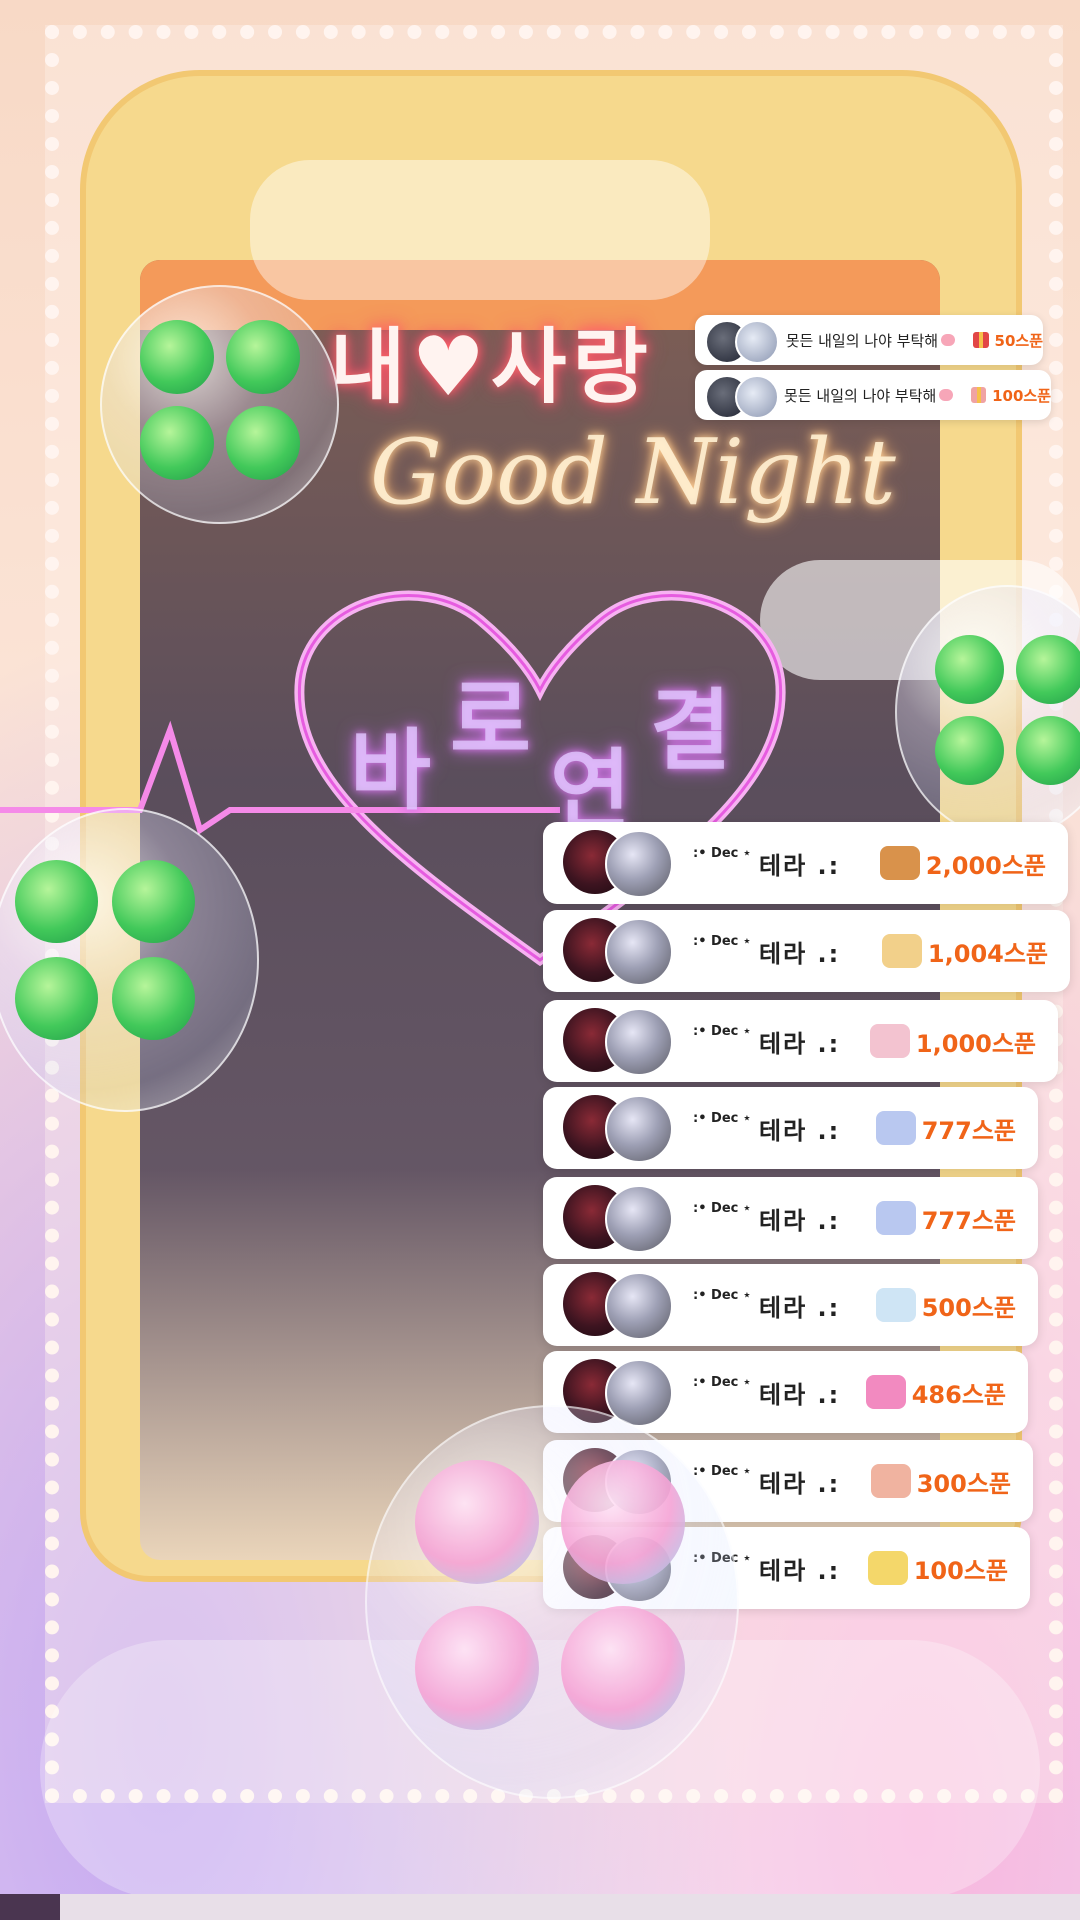  What do you see at coordinates (390, 770) in the screenshot?
I see `center-text-char: 바` at bounding box center [390, 770].